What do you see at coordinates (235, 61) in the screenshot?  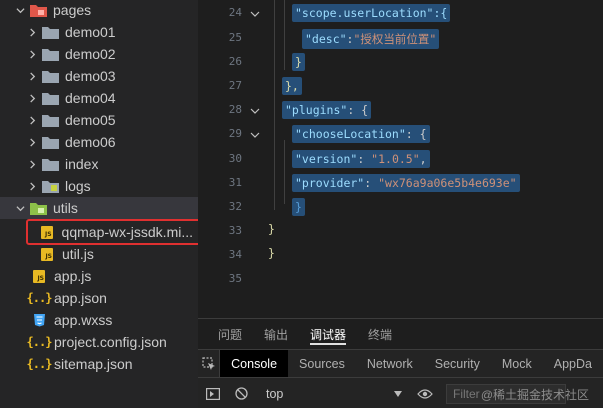 I see `line-number: 26` at bounding box center [235, 61].